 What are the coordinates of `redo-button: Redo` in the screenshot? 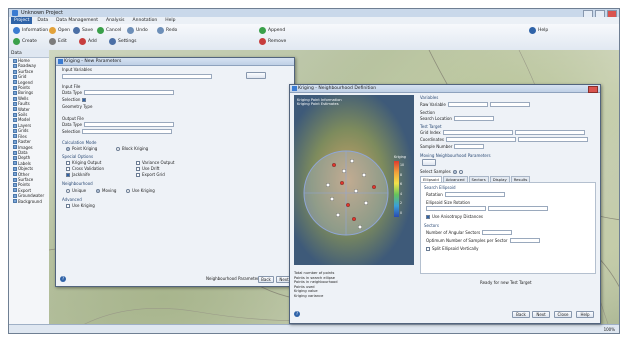 It's located at (167, 30).